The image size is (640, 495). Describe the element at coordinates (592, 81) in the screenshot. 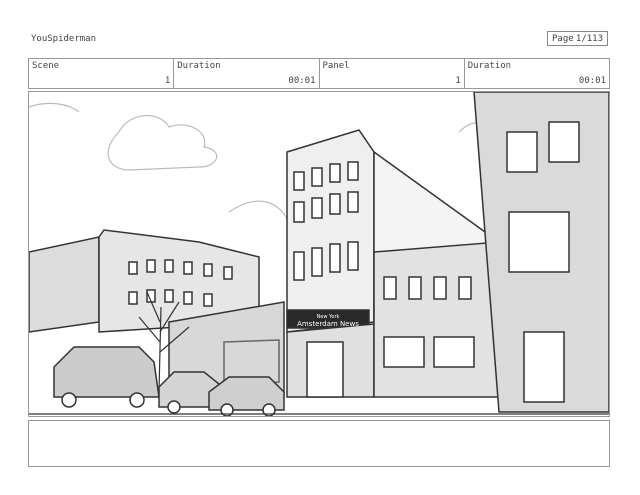

I see `panel-duration-value: 00:01` at that location.